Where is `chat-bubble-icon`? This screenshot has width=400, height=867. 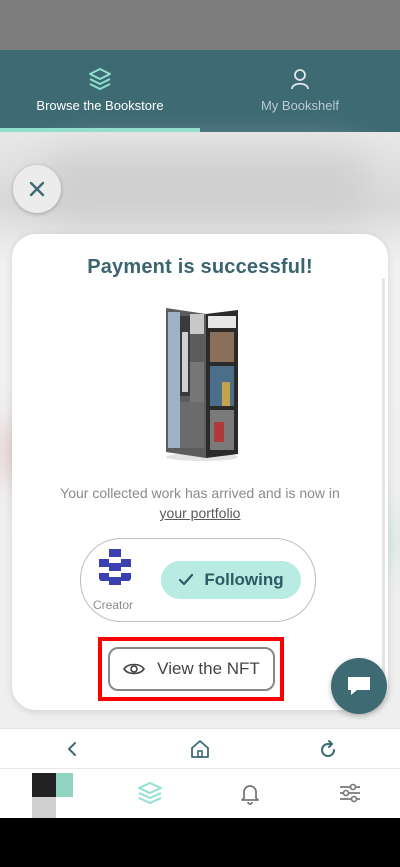 chat-bubble-icon is located at coordinates (359, 686).